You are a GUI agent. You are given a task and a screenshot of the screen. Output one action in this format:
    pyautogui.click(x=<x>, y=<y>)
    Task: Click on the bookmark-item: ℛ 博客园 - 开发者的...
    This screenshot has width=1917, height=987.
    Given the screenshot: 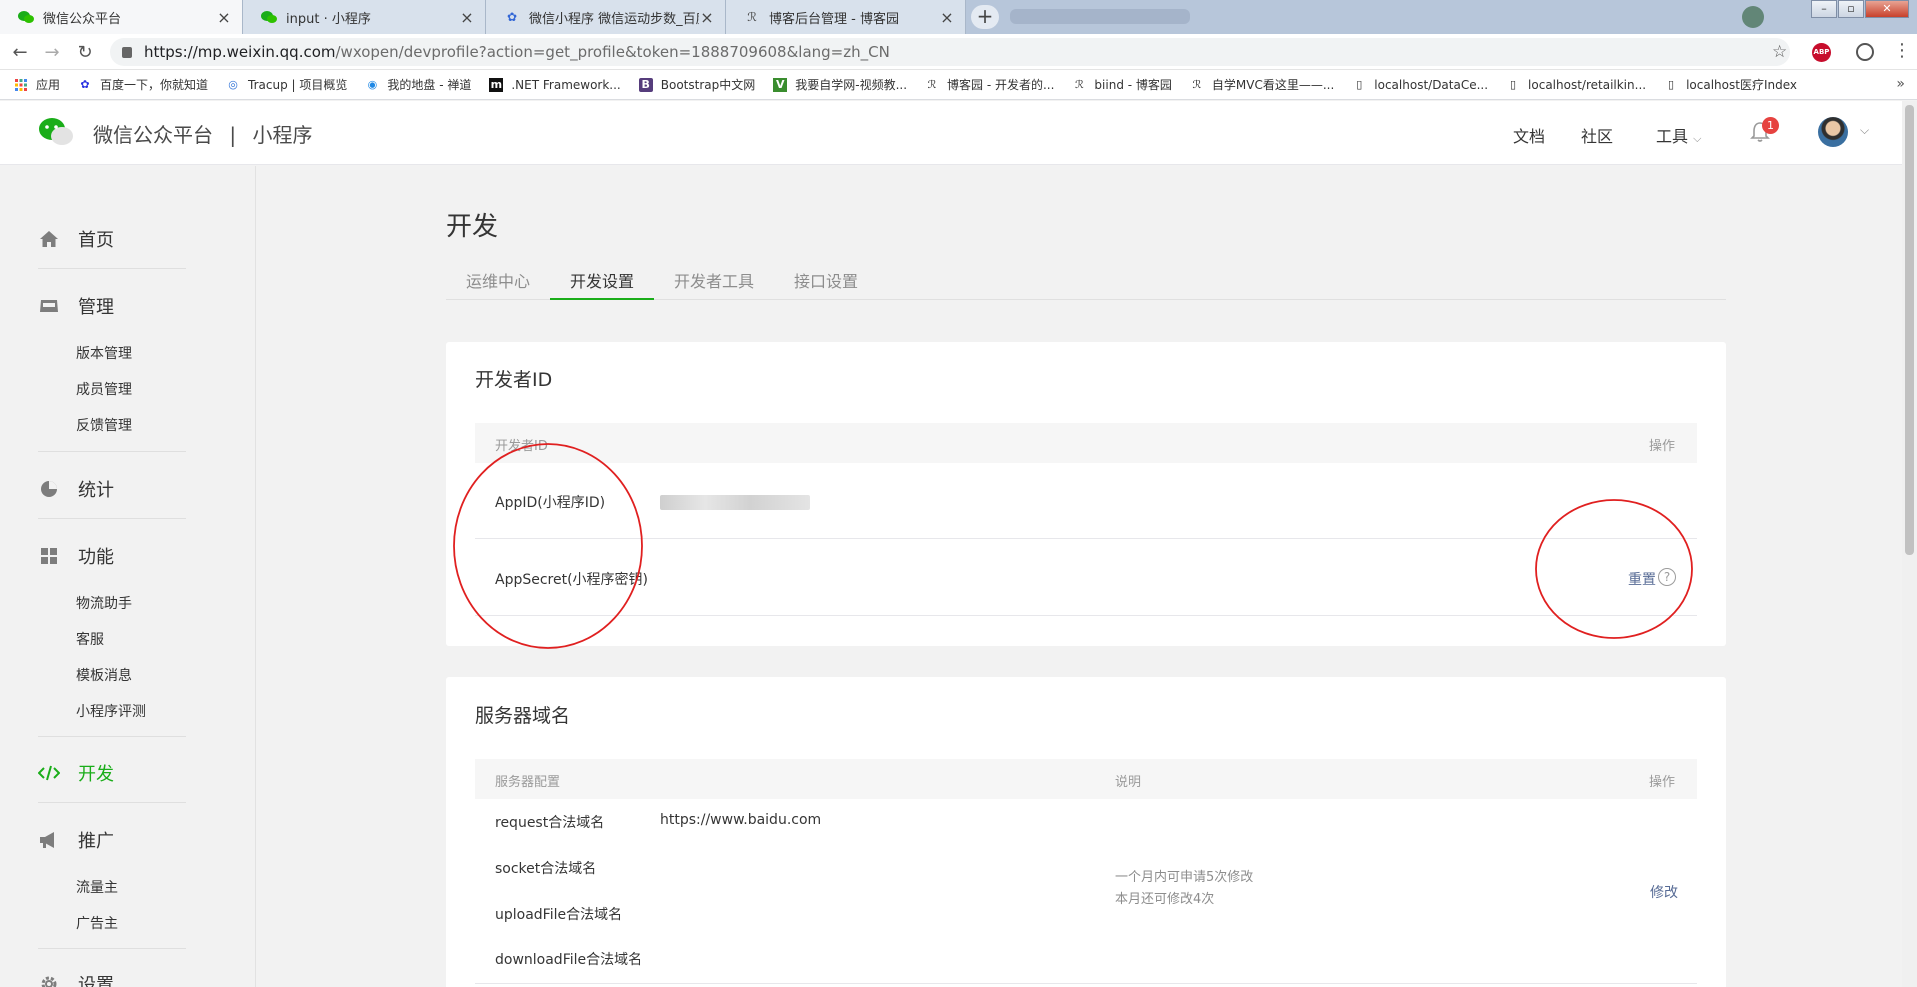 What is the action you would take?
    pyautogui.click(x=990, y=84)
    